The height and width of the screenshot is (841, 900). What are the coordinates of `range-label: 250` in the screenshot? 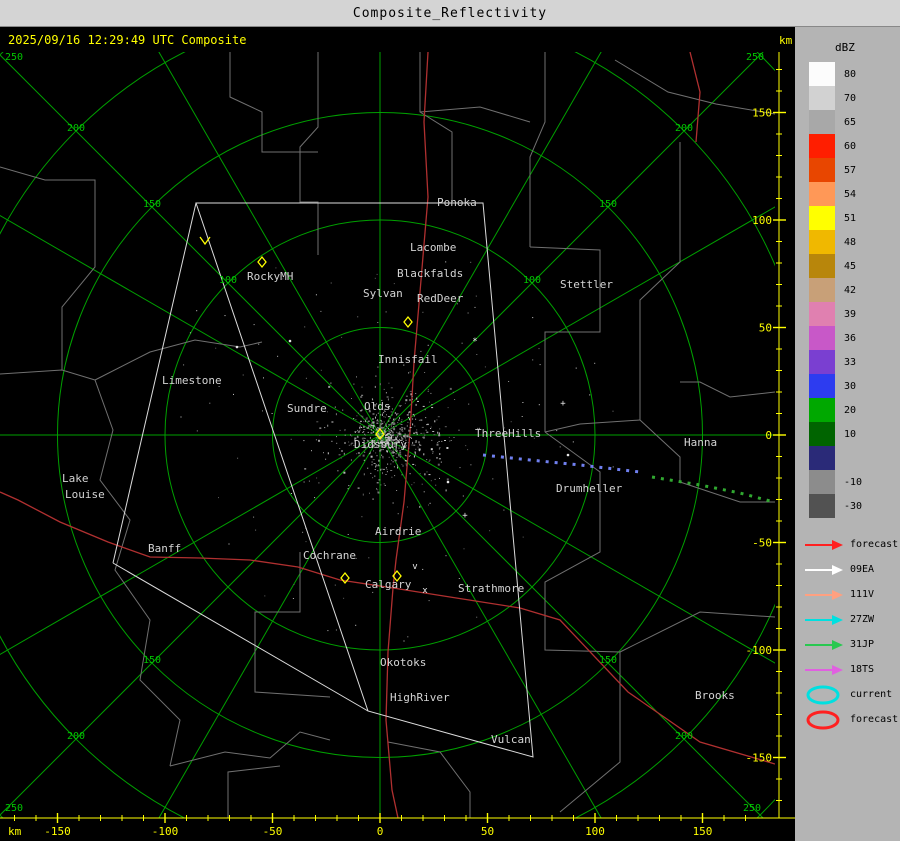 It's located at (14, 57).